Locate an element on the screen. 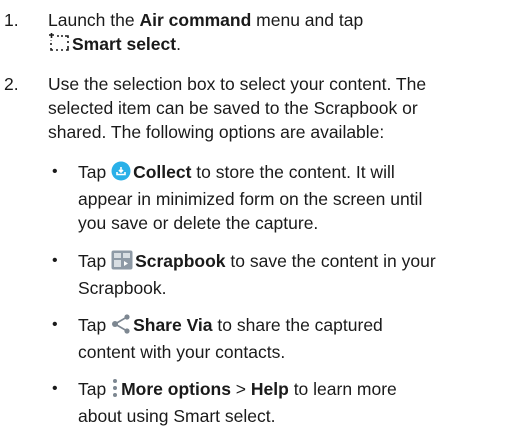 Image resolution: width=510 pixels, height=430 pixels. bold-term: Smart select is located at coordinates (124, 44).